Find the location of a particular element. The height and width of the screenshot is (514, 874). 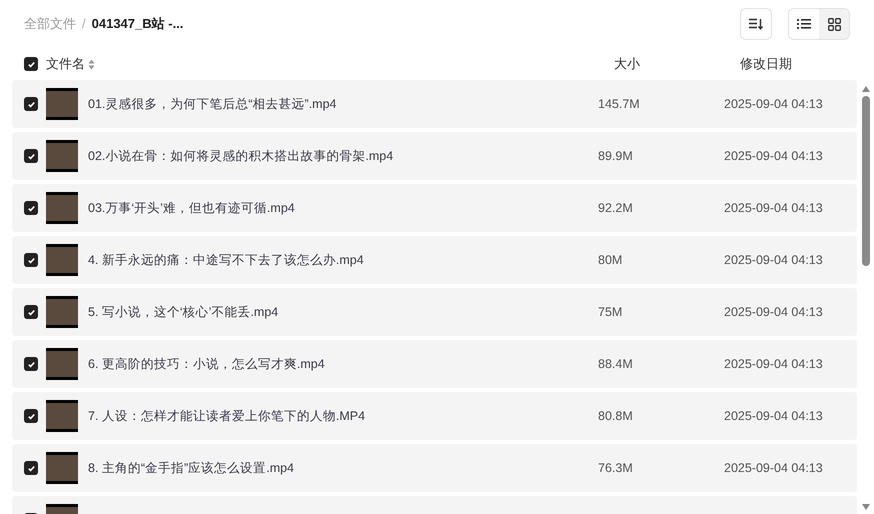

scrollbar-thumb is located at coordinates (866, 181).